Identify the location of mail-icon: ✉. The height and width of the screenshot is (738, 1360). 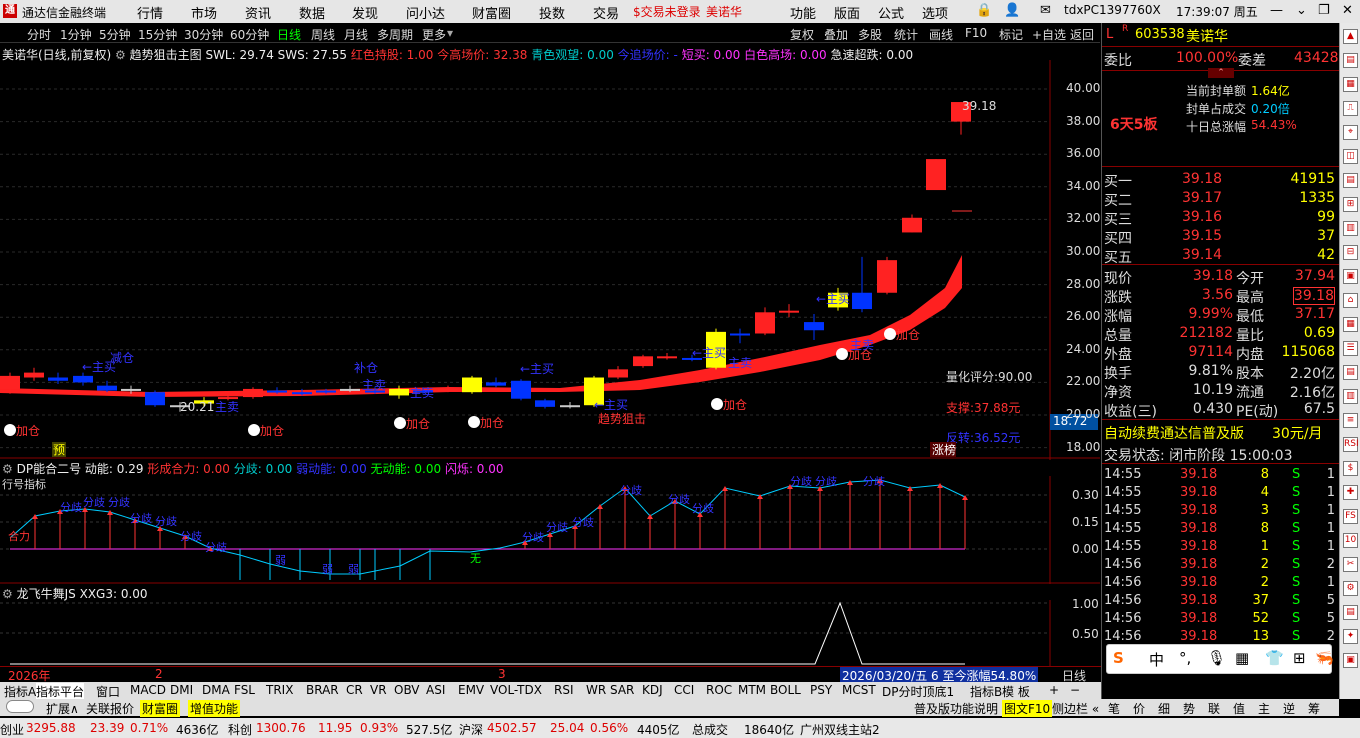
(1045, 10).